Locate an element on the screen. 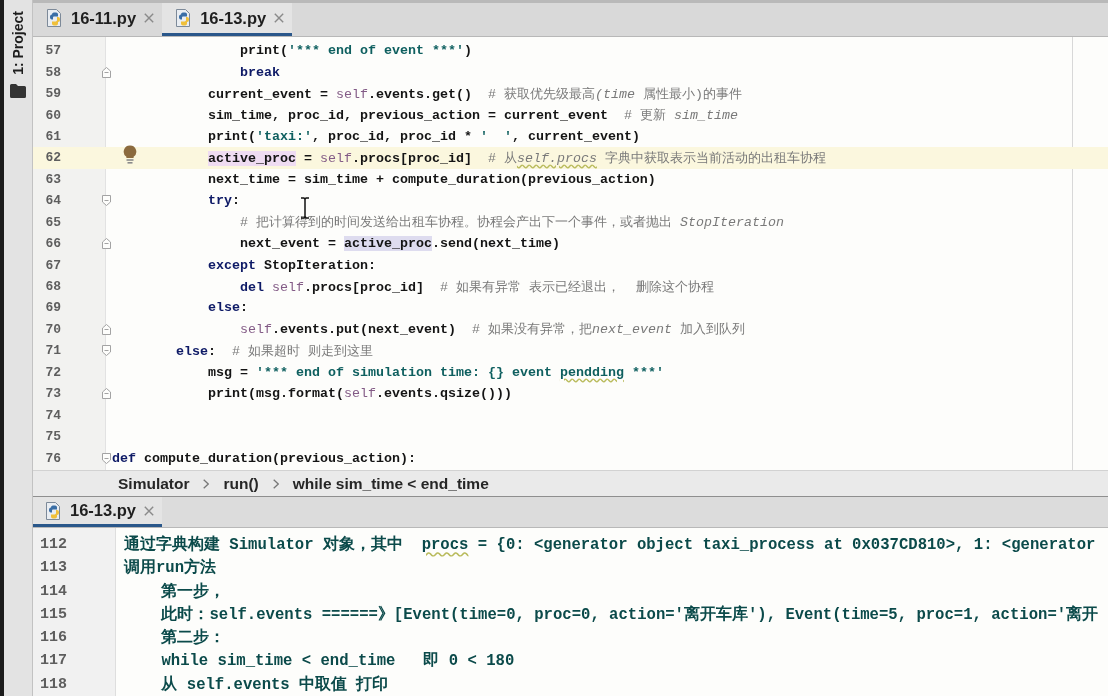 The width and height of the screenshot is (1108, 696). code-line: break is located at coordinates (259, 72).